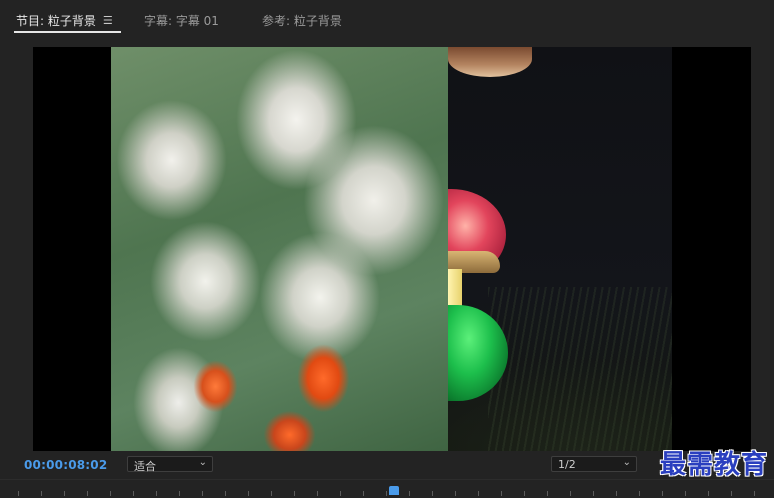 The width and height of the screenshot is (774, 498). Describe the element at coordinates (387, 19) in the screenshot. I see `panel-tab-bar: 节目: 粒子背景 ☰ 字幕: 字幕 01 参考: 粒子背景` at that location.